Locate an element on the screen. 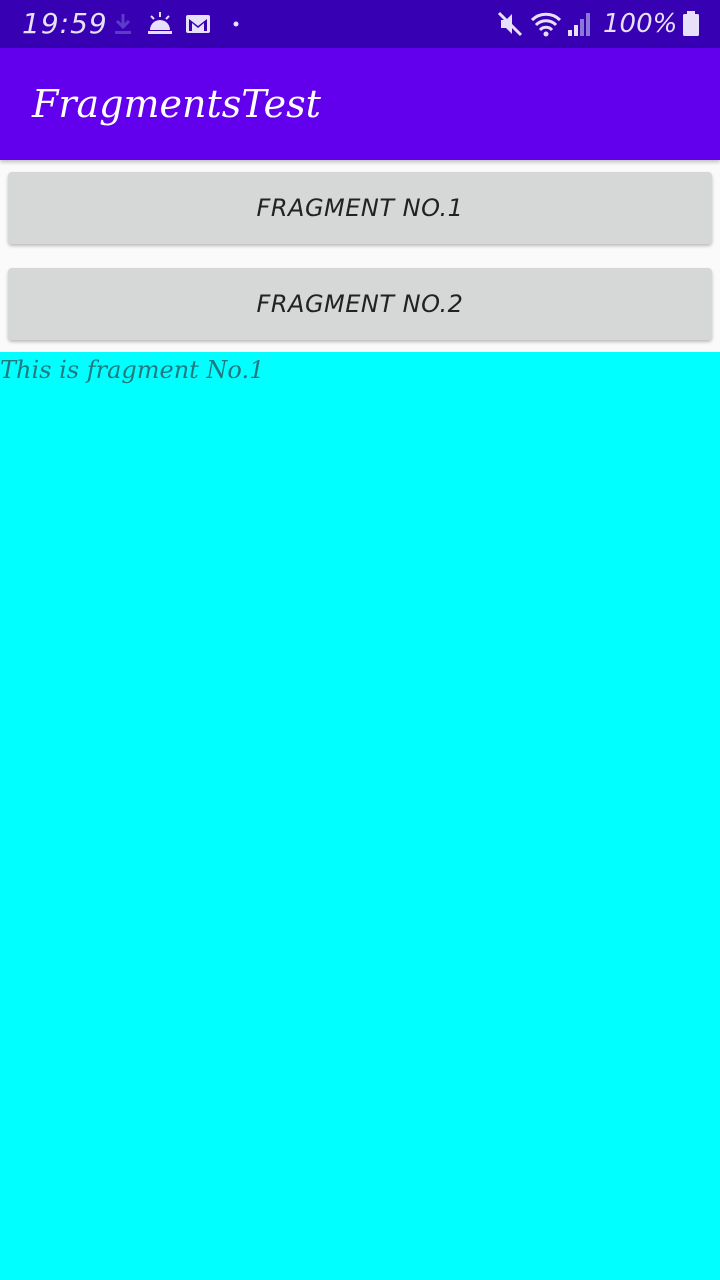 The width and height of the screenshot is (720, 1280). battery-icon is located at coordinates (691, 23).